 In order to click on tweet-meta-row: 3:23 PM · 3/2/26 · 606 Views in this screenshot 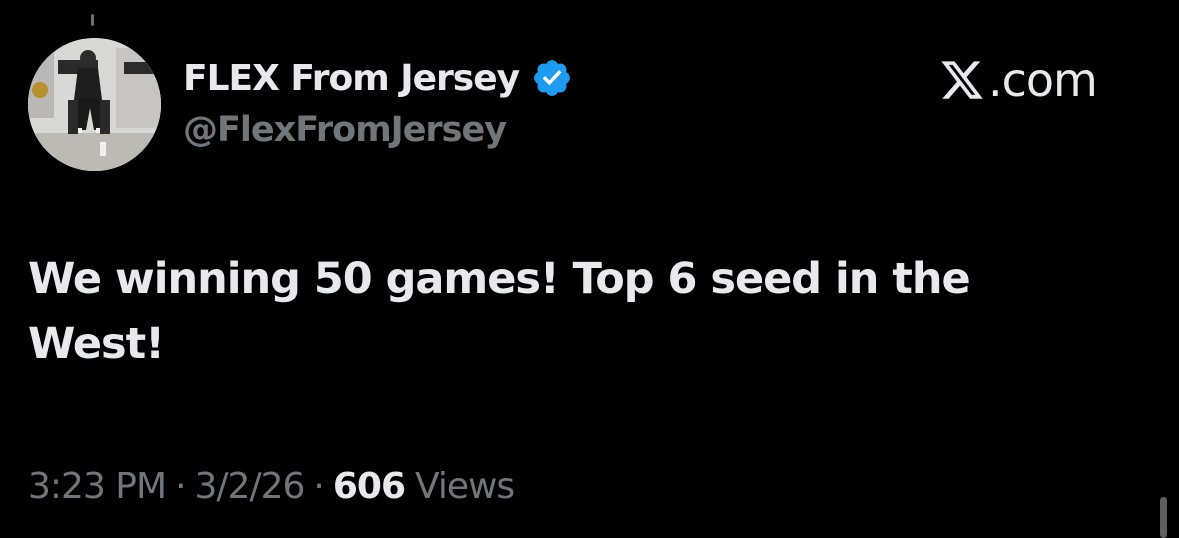, I will do `click(271, 486)`.